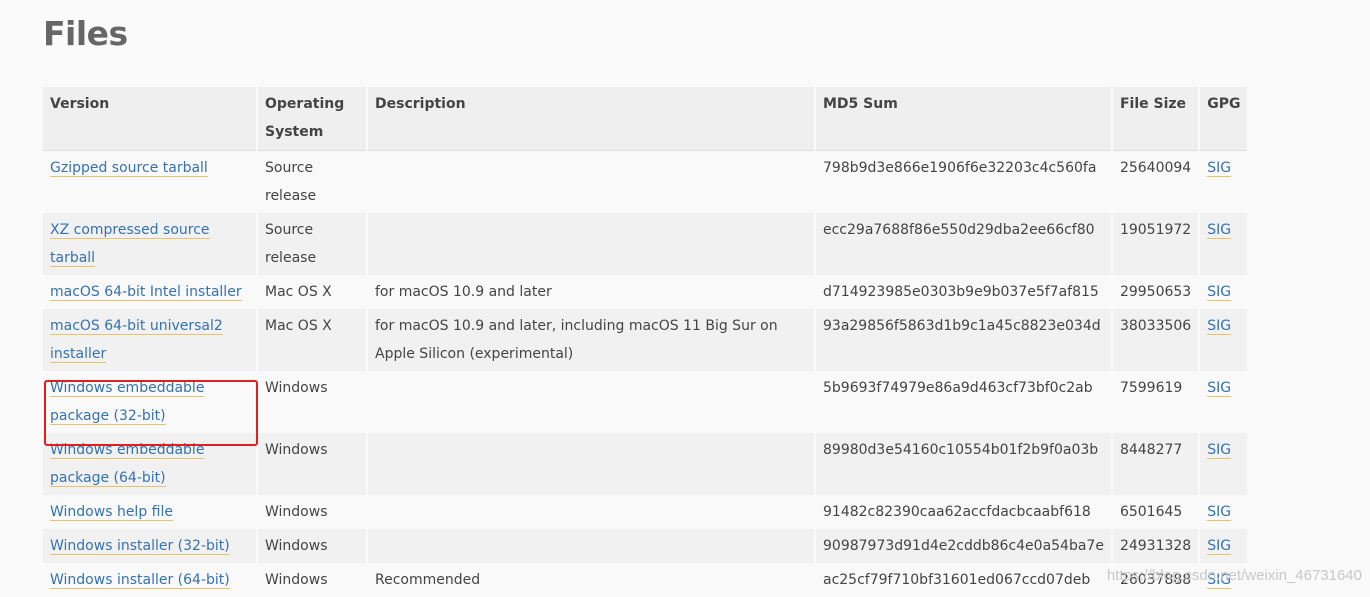 The width and height of the screenshot is (1370, 597). What do you see at coordinates (1223, 119) in the screenshot?
I see `column-header-gpg: GPG` at bounding box center [1223, 119].